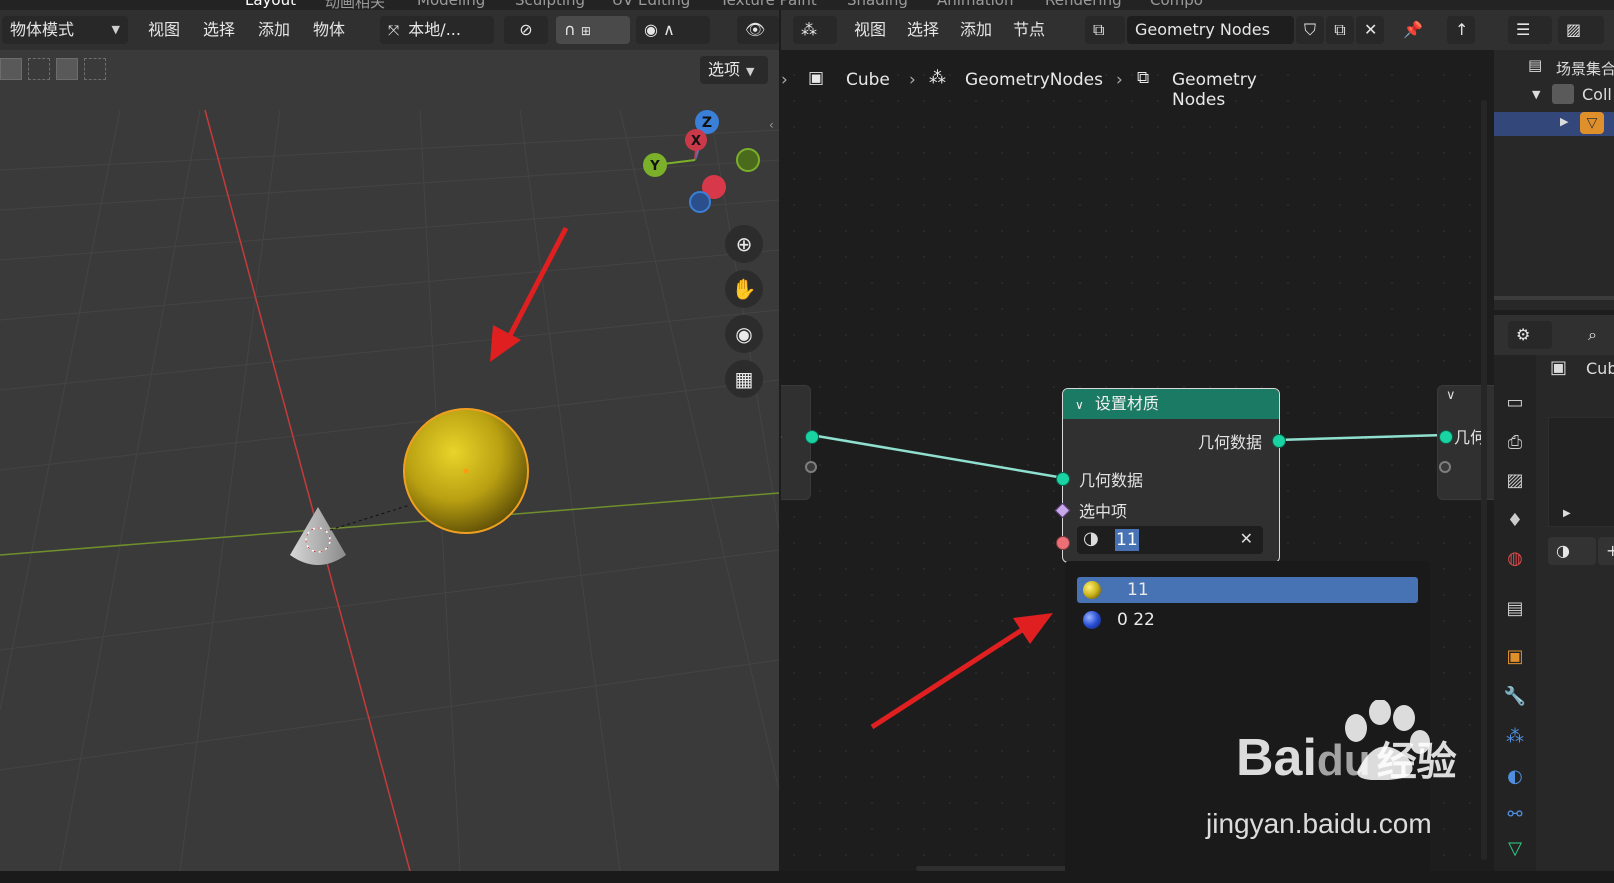 This screenshot has height=883, width=1614. Describe the element at coordinates (781, 436) in the screenshot. I see `group-input-geometry-label: 据` at that location.